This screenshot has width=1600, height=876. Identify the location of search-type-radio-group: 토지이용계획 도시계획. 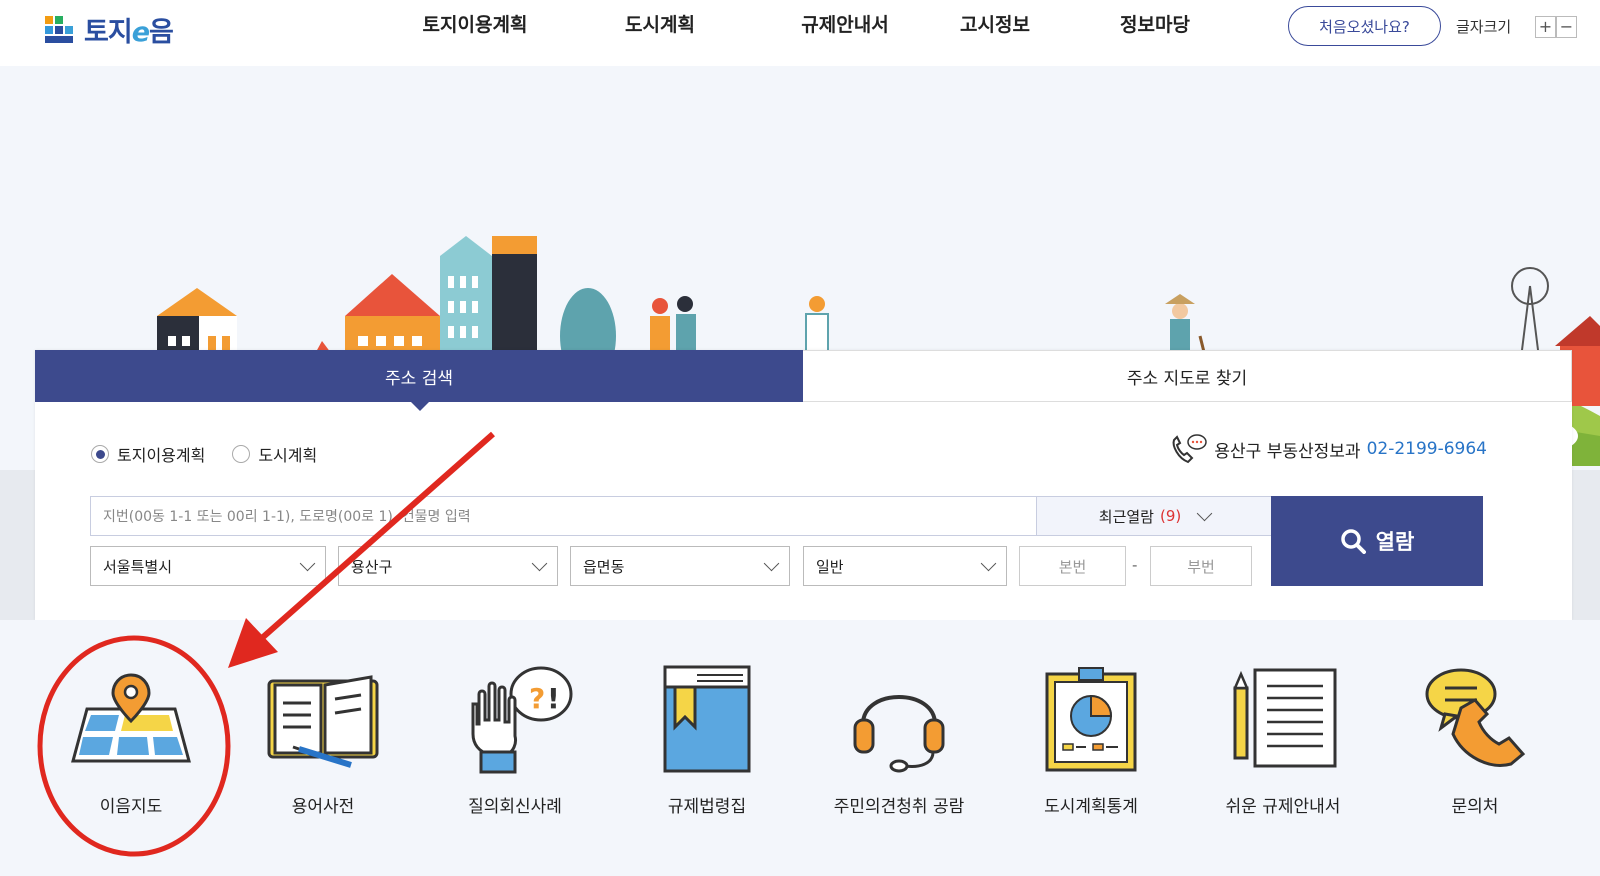
(217, 454).